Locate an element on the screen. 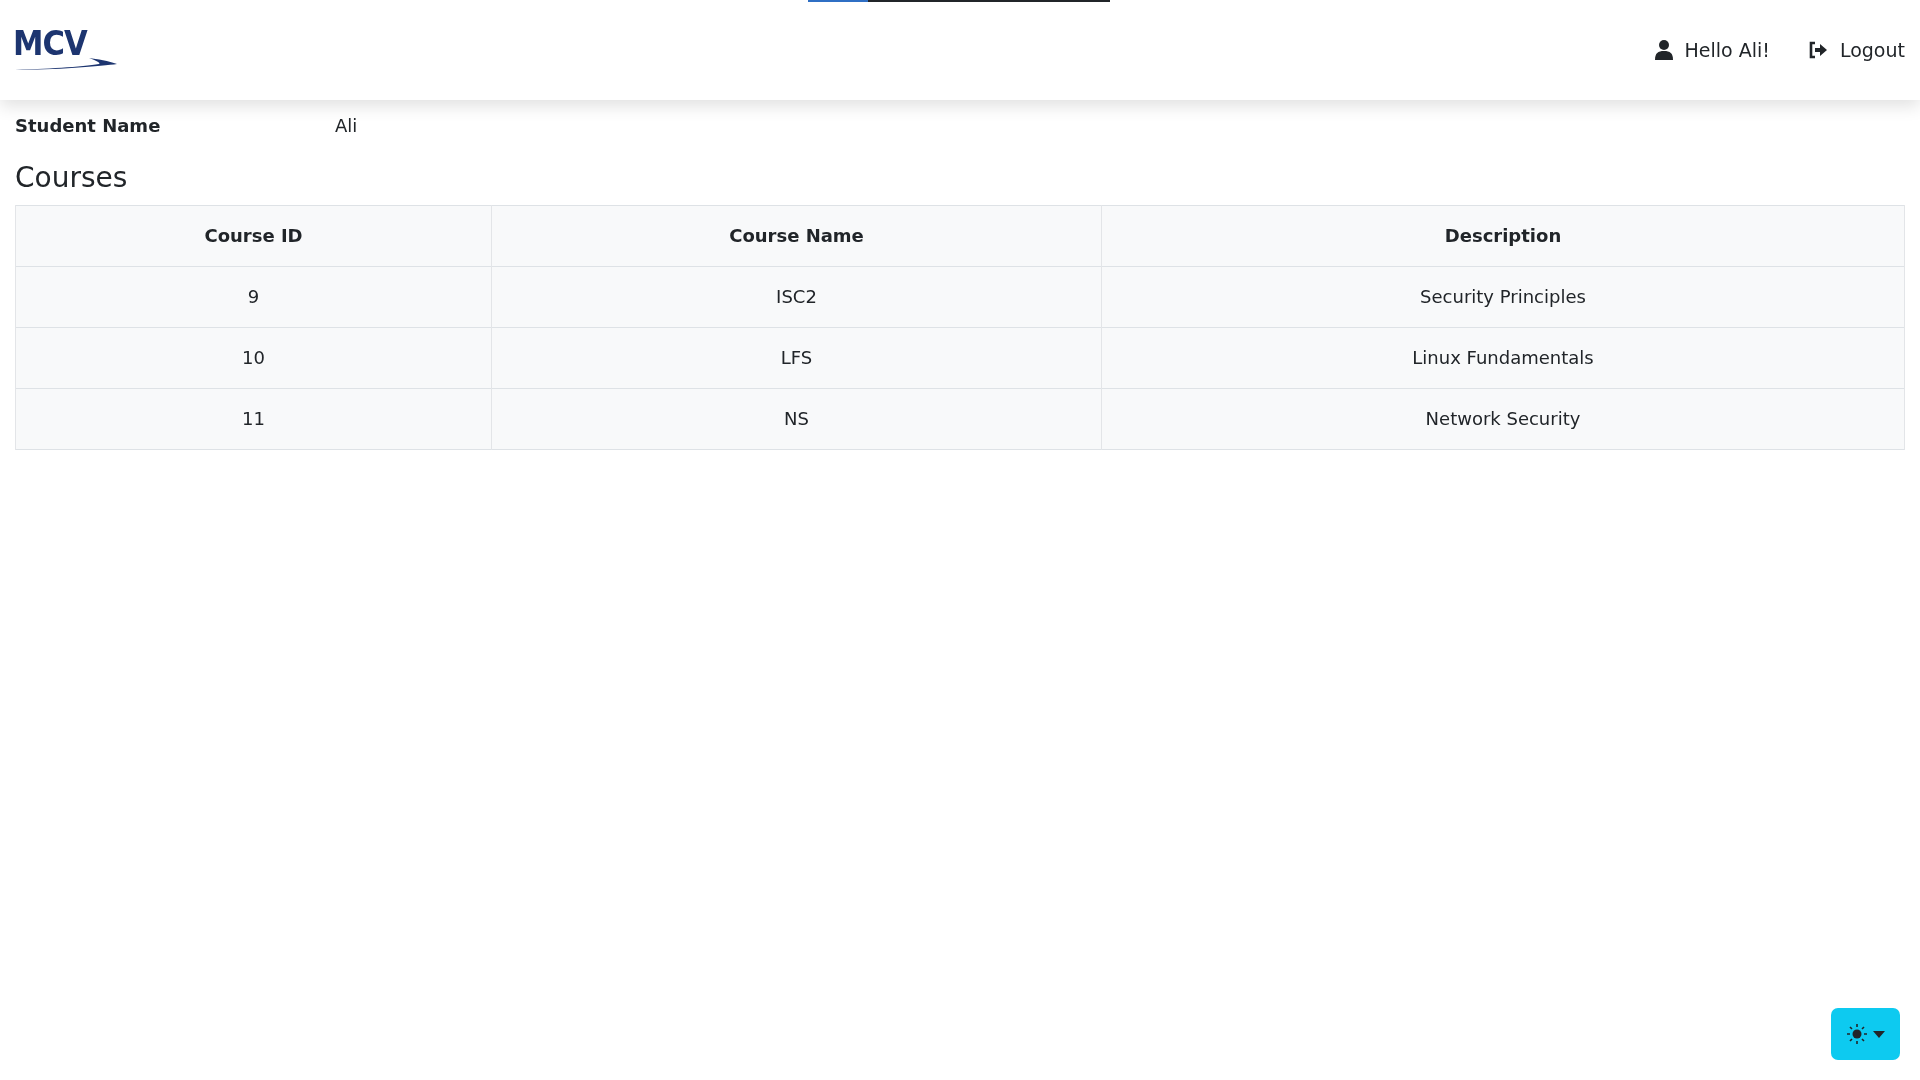 This screenshot has width=1920, height=1080. table-cell: 10 is located at coordinates (253, 358).